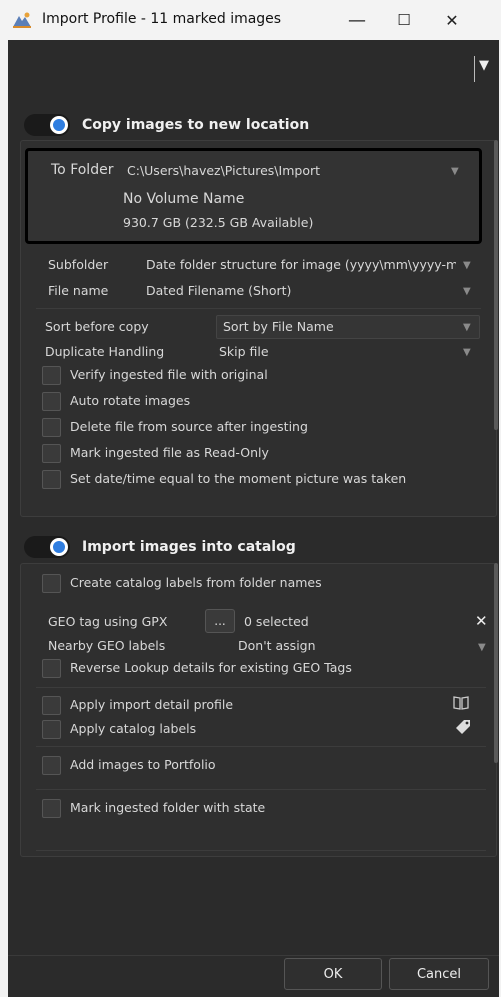  I want to click on auto-rotate-checkbox, so click(51, 401).